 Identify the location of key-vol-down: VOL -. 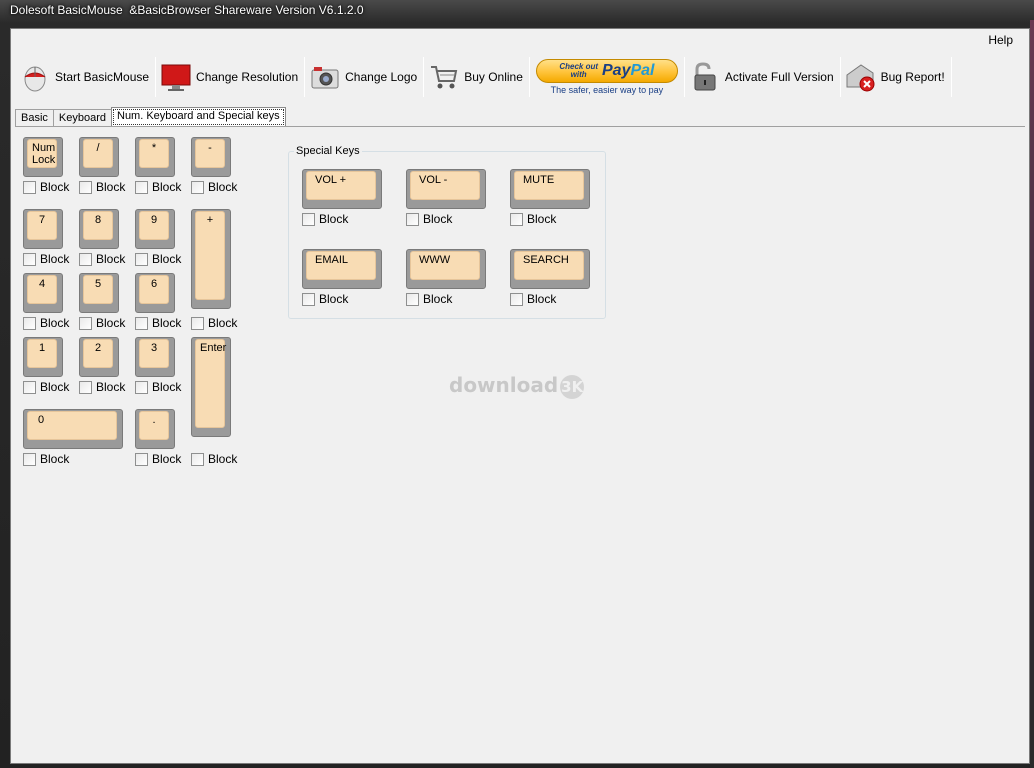
(446, 189).